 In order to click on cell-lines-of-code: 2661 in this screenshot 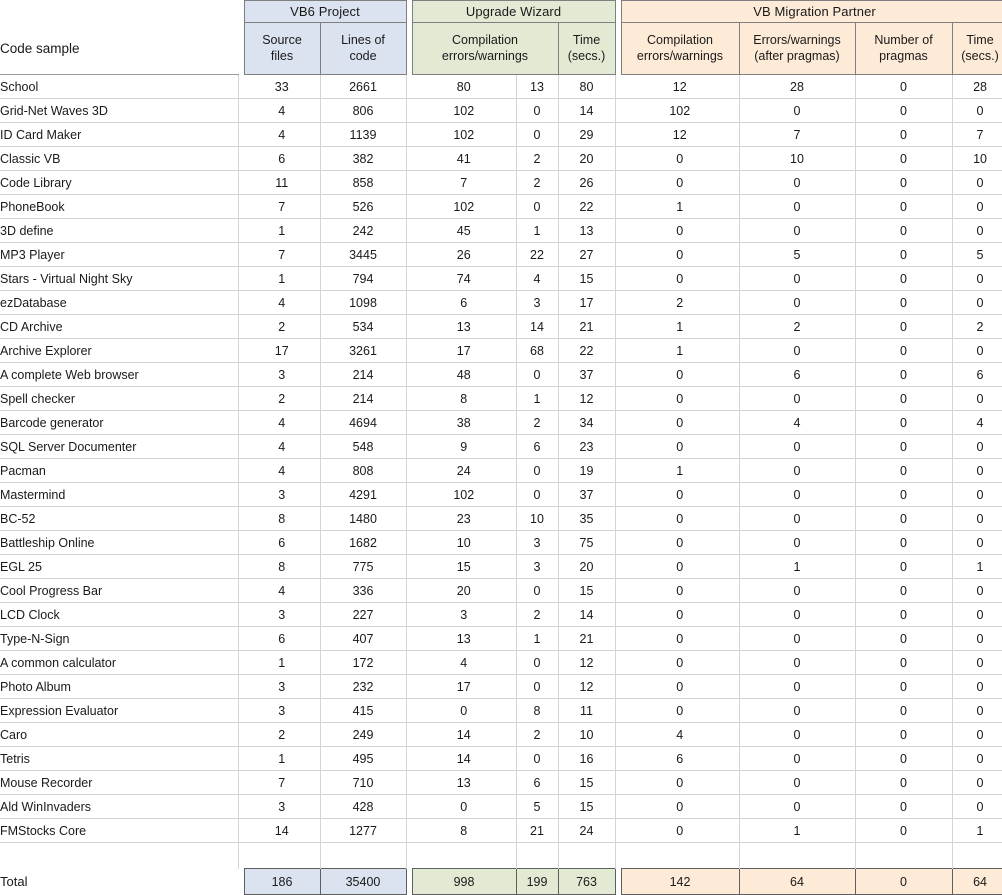, I will do `click(363, 86)`.